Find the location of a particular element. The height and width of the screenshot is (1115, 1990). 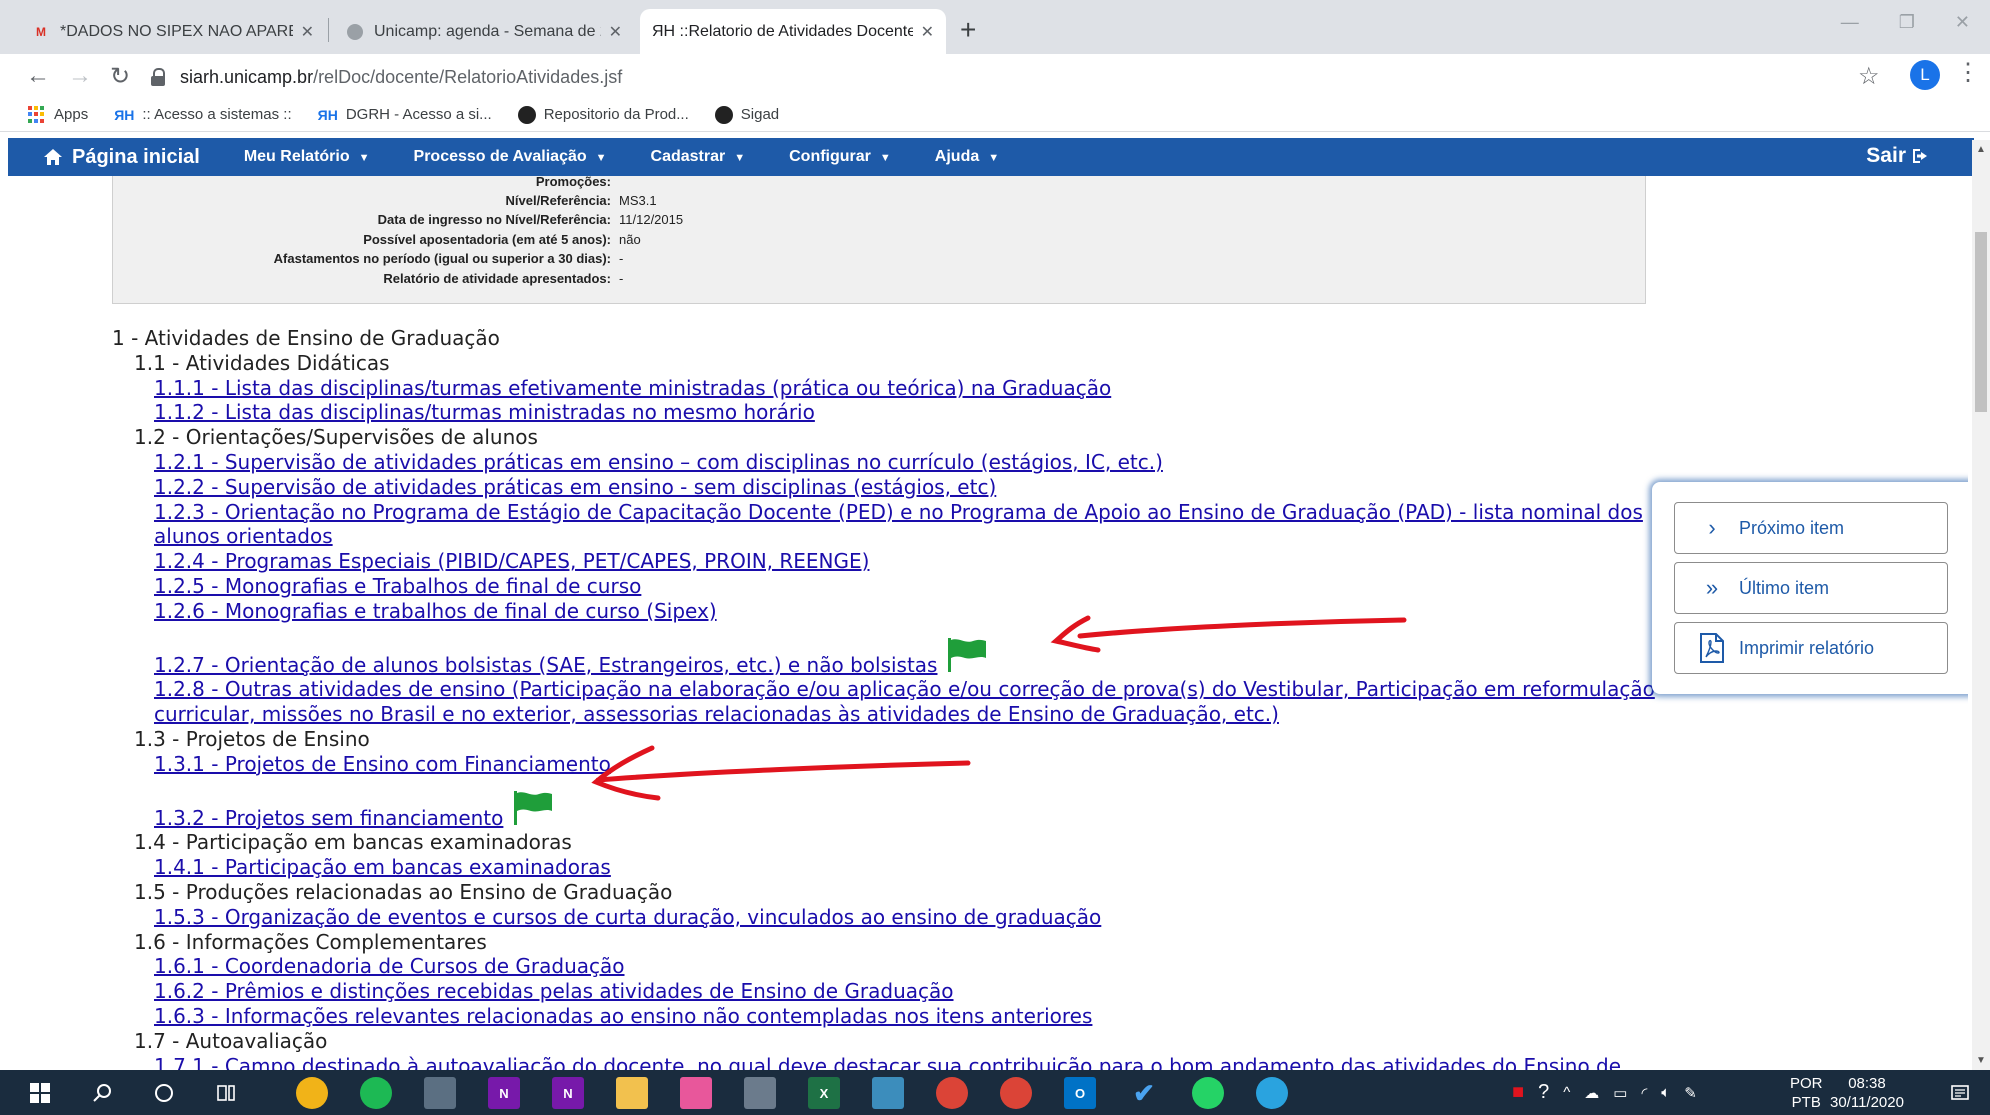

scroll-down-icon: ▼ is located at coordinates (1981, 1060).